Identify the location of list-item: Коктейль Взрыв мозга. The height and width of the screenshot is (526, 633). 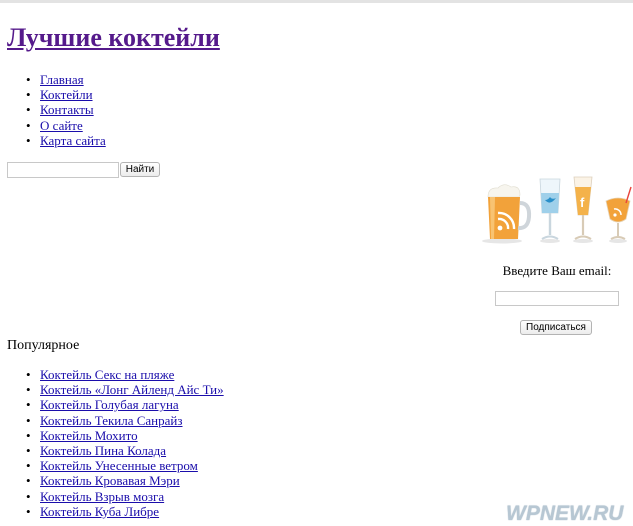
(115, 496).